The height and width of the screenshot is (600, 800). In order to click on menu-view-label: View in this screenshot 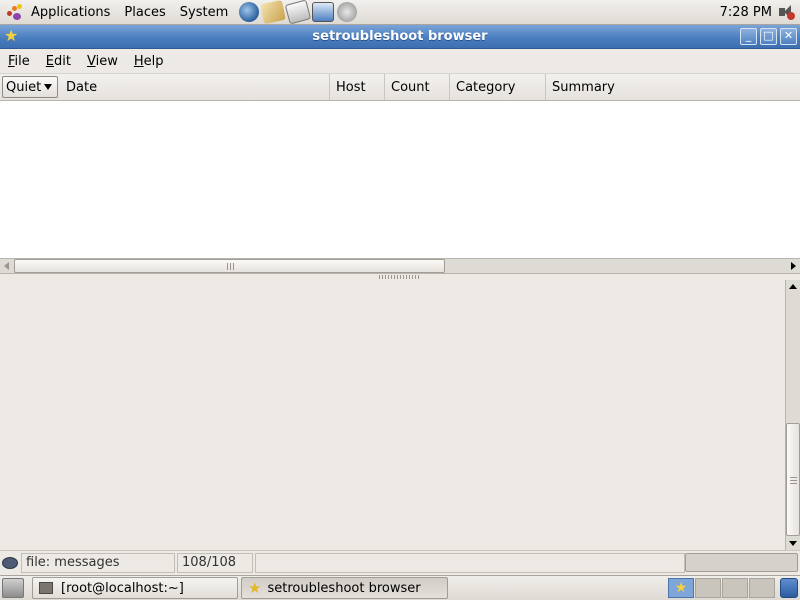, I will do `click(102, 61)`.